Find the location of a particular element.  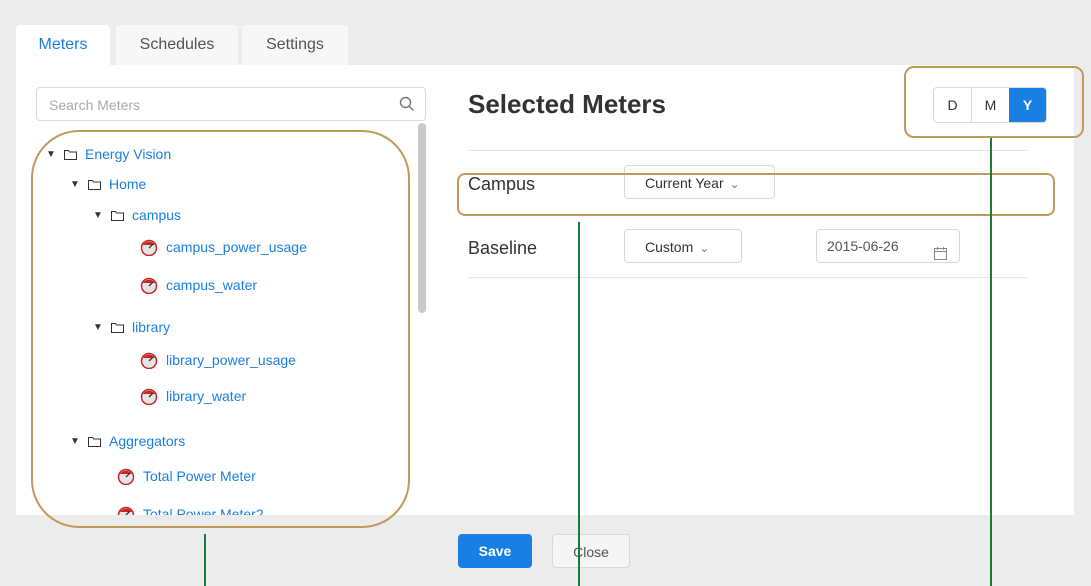

tab-meters: Meters is located at coordinates (63, 45).